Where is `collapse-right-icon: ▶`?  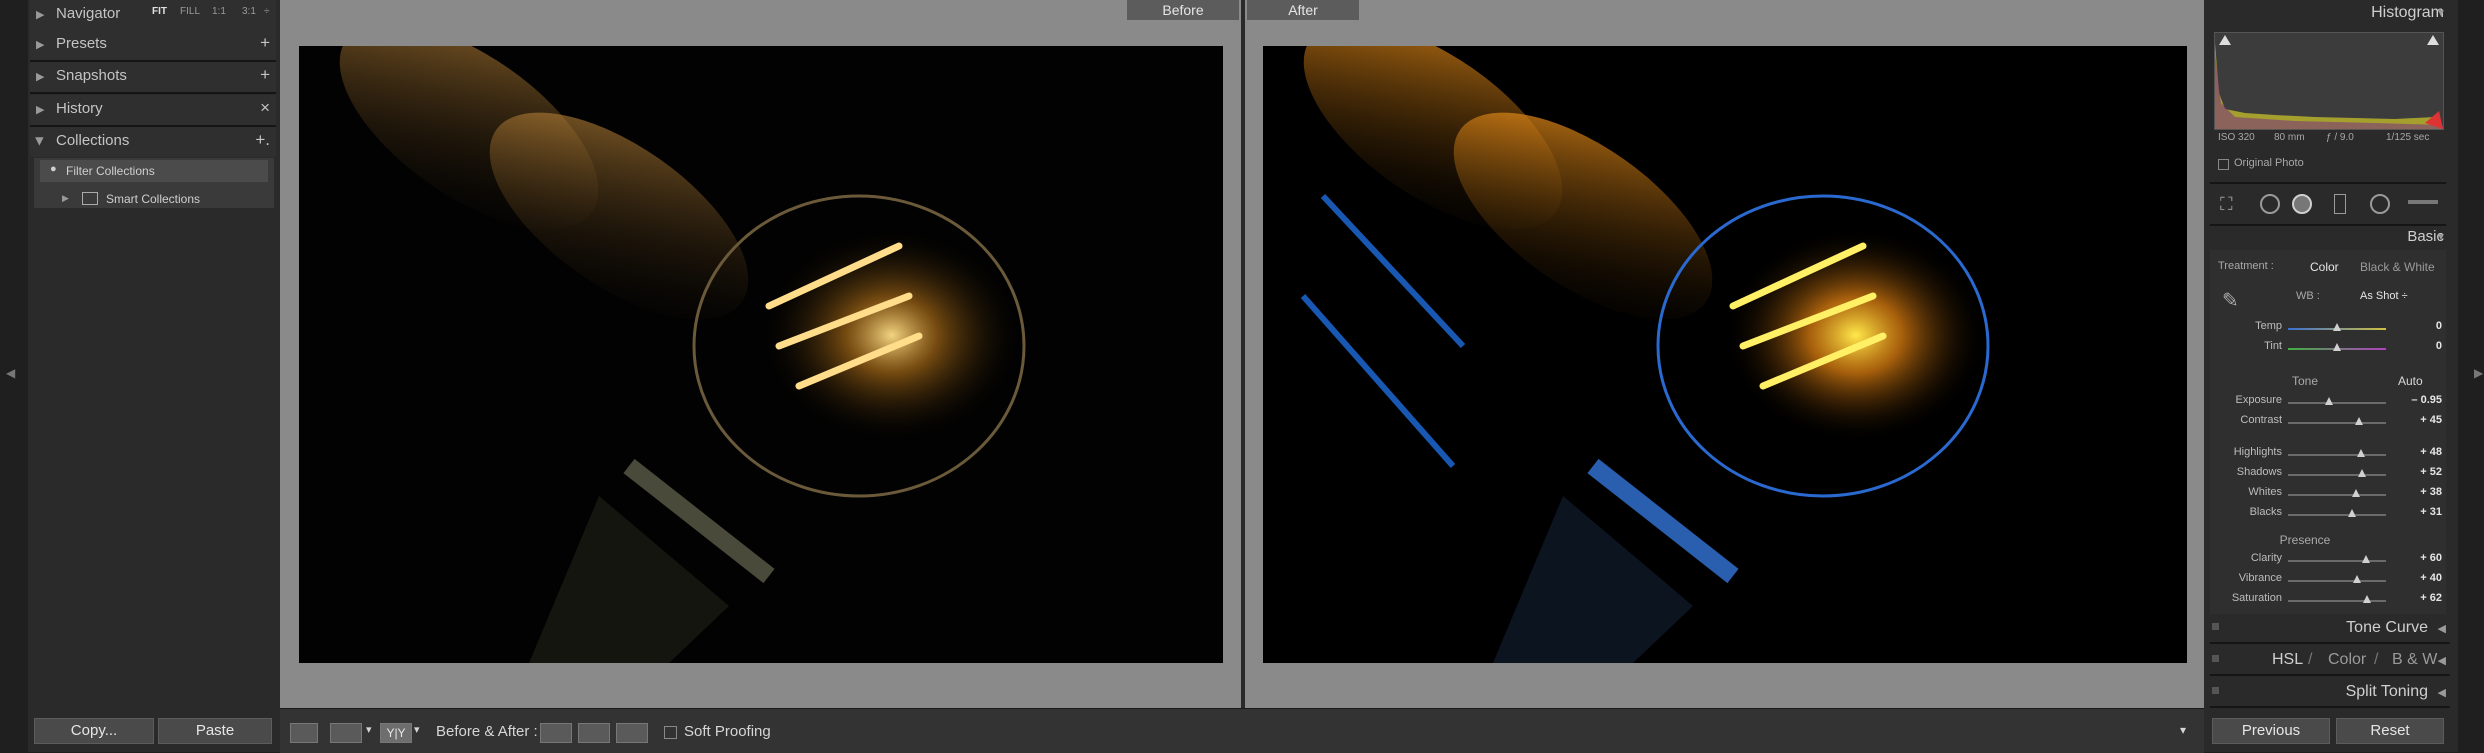 collapse-right-icon: ▶ is located at coordinates (2478, 373).